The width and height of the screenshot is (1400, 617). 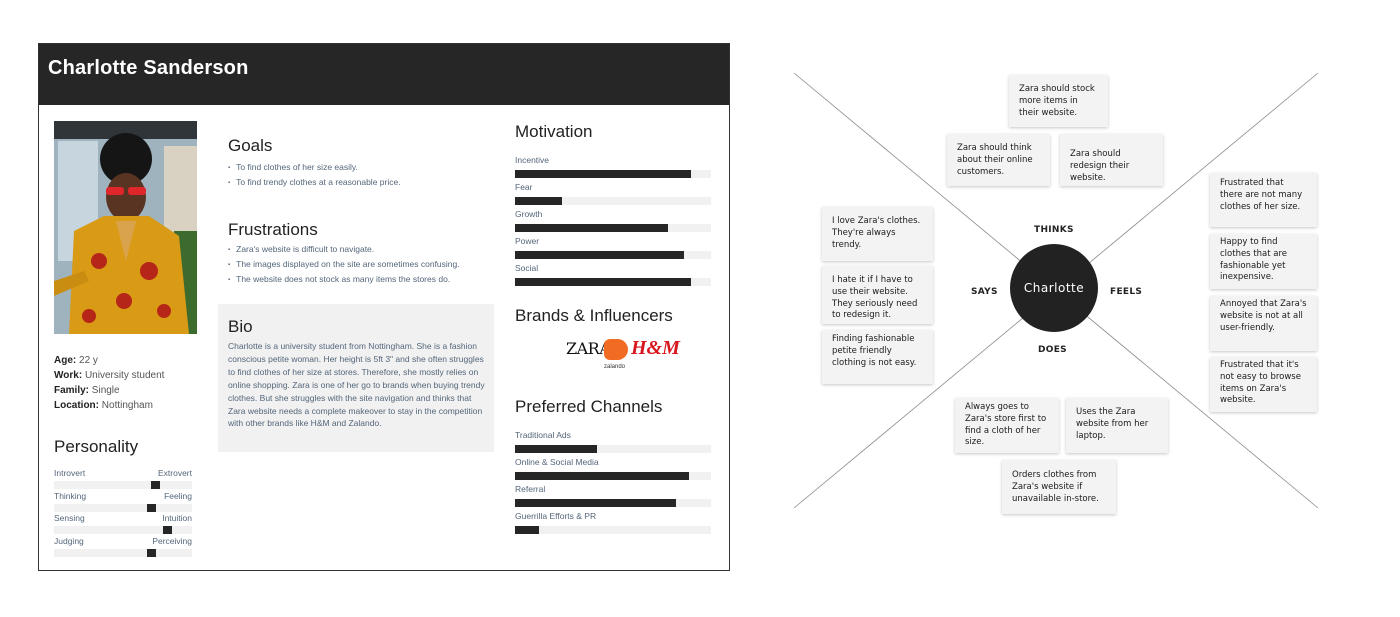 What do you see at coordinates (613, 168) in the screenshot?
I see `motivation-bar: Incentive` at bounding box center [613, 168].